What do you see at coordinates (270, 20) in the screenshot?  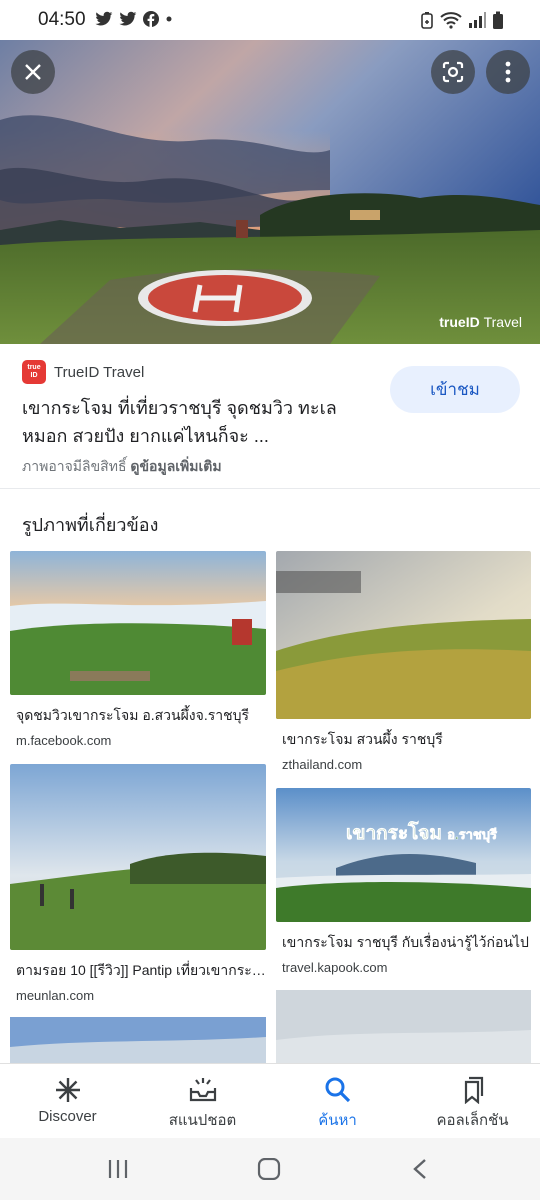 I see `status-bar: 04:50` at bounding box center [270, 20].